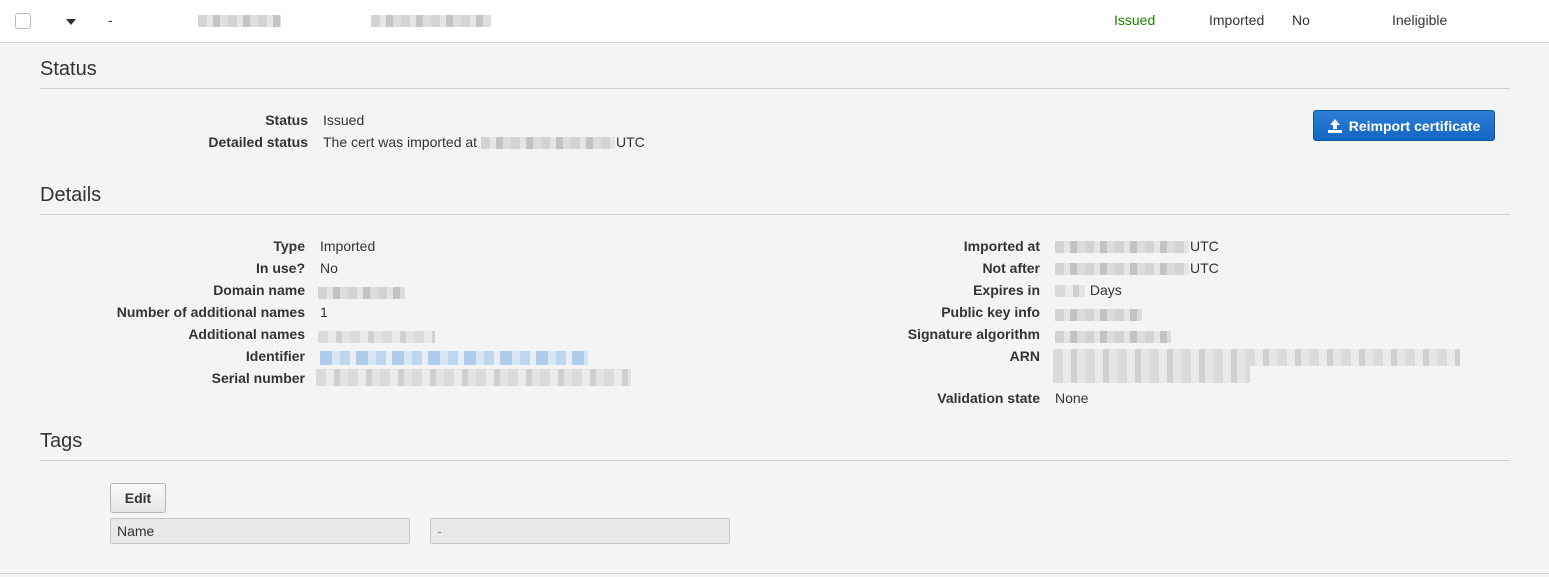 This screenshot has width=1549, height=577. What do you see at coordinates (275, 356) in the screenshot?
I see `identifier-label: Identifier` at bounding box center [275, 356].